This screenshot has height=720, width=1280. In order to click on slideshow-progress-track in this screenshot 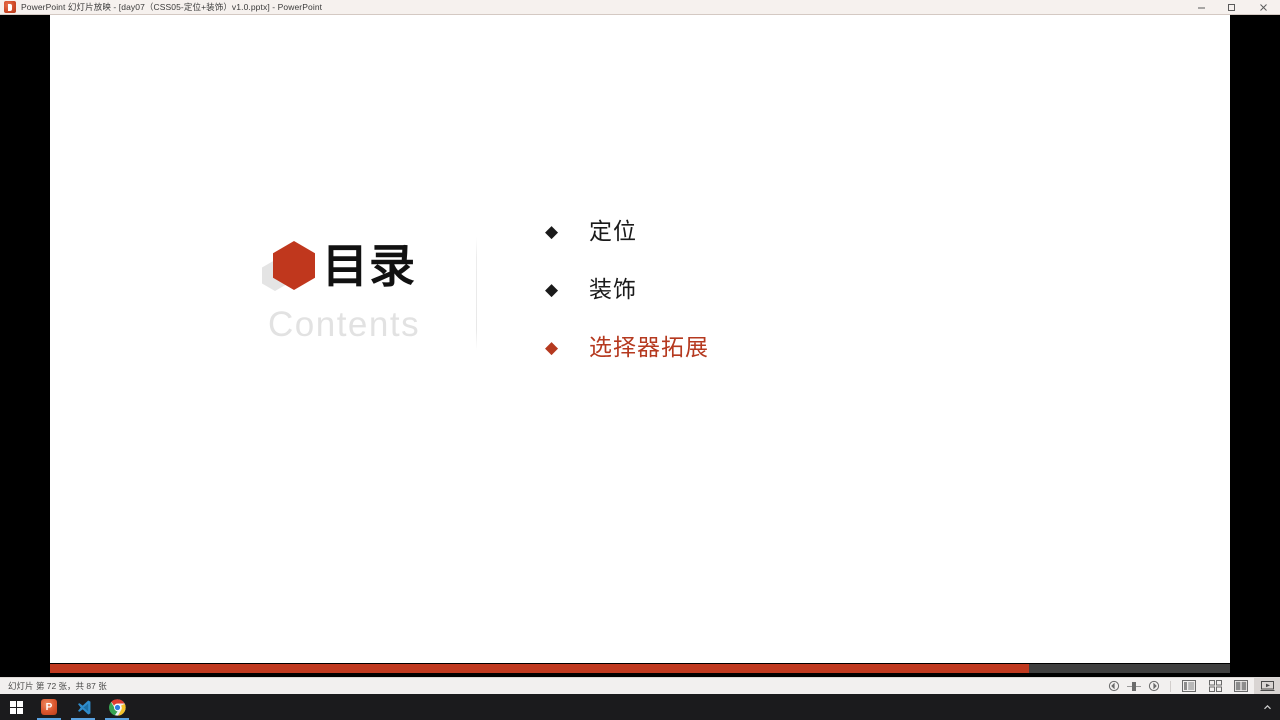, I will do `click(640, 668)`.